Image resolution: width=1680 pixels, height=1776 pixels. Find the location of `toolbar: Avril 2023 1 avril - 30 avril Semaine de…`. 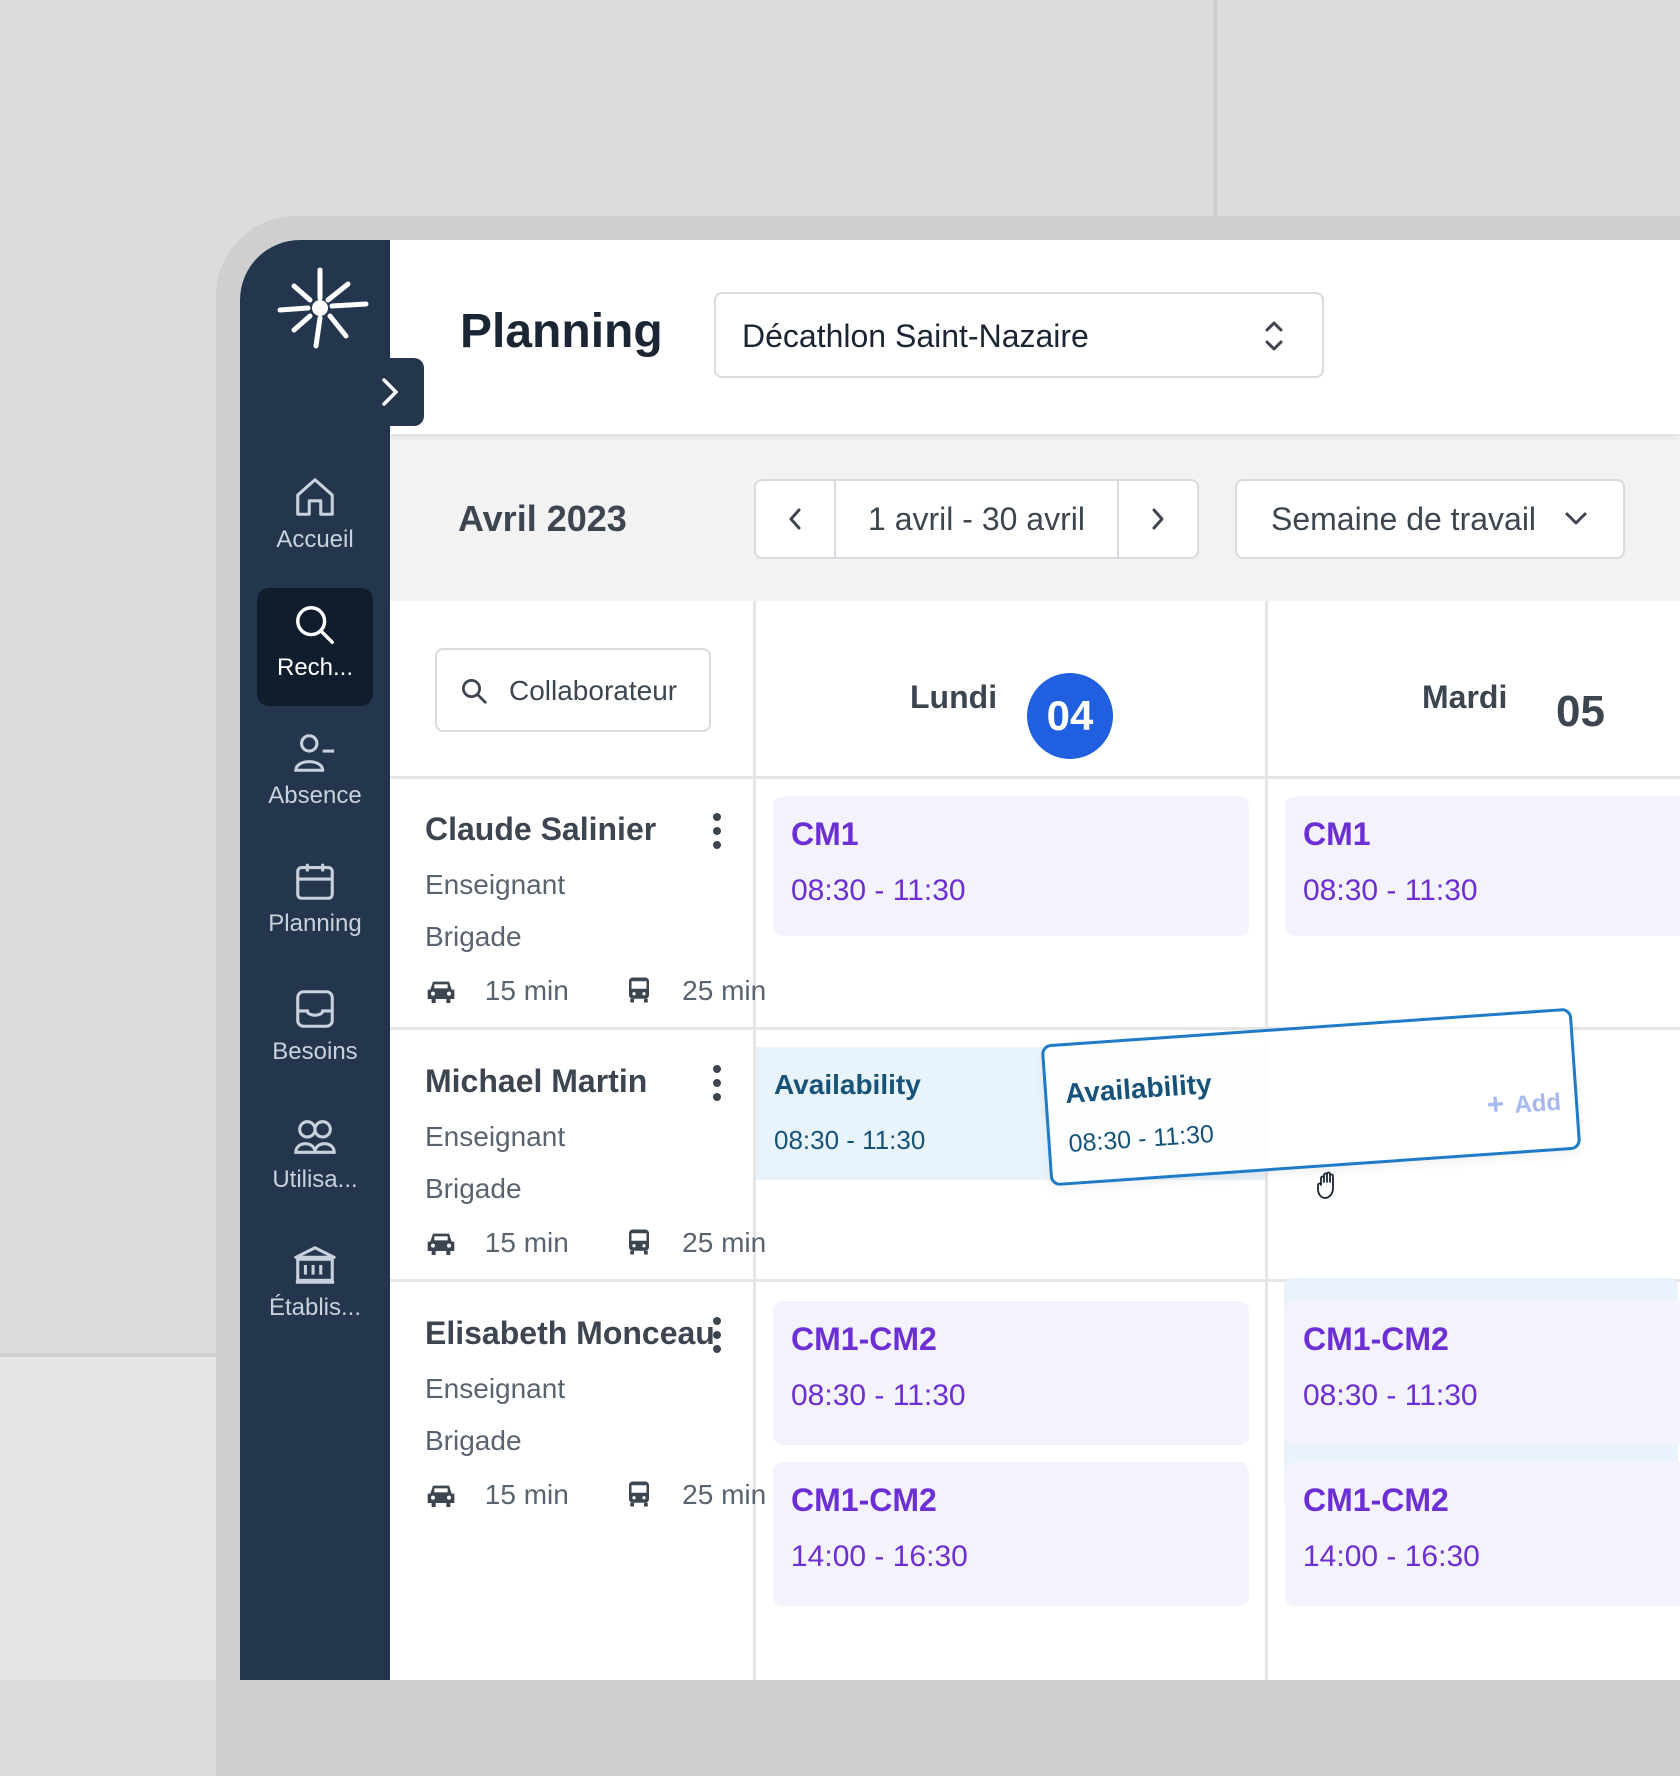

toolbar: Avril 2023 1 avril - 30 avril Semaine de… is located at coordinates (1035, 517).